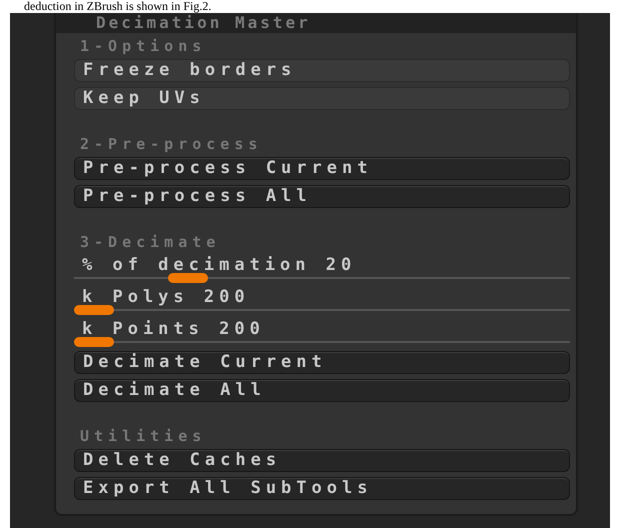  What do you see at coordinates (144, 46) in the screenshot?
I see `section-heading: 1-Options` at bounding box center [144, 46].